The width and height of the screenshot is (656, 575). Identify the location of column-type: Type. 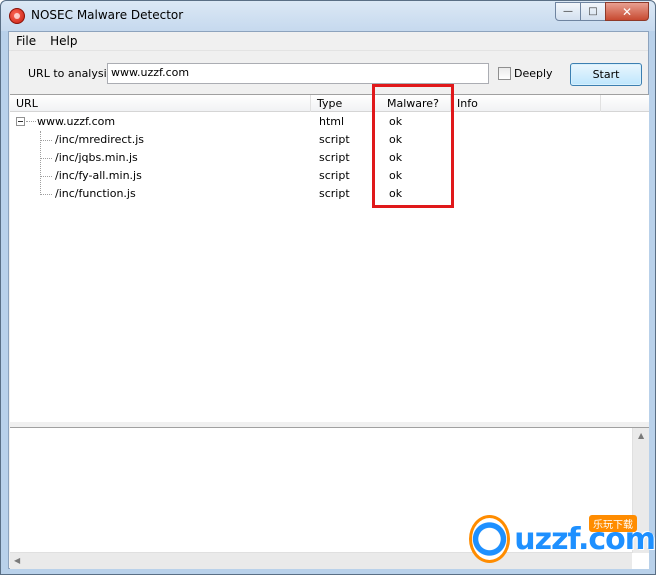
(343, 103).